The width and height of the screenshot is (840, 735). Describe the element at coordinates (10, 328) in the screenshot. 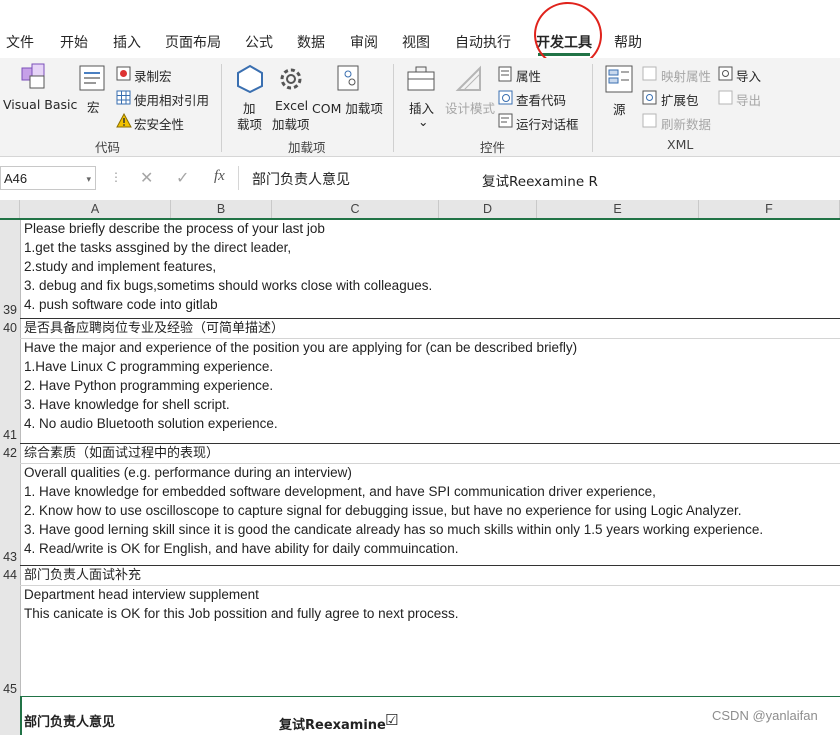

I see `row-header-40: 40` at that location.